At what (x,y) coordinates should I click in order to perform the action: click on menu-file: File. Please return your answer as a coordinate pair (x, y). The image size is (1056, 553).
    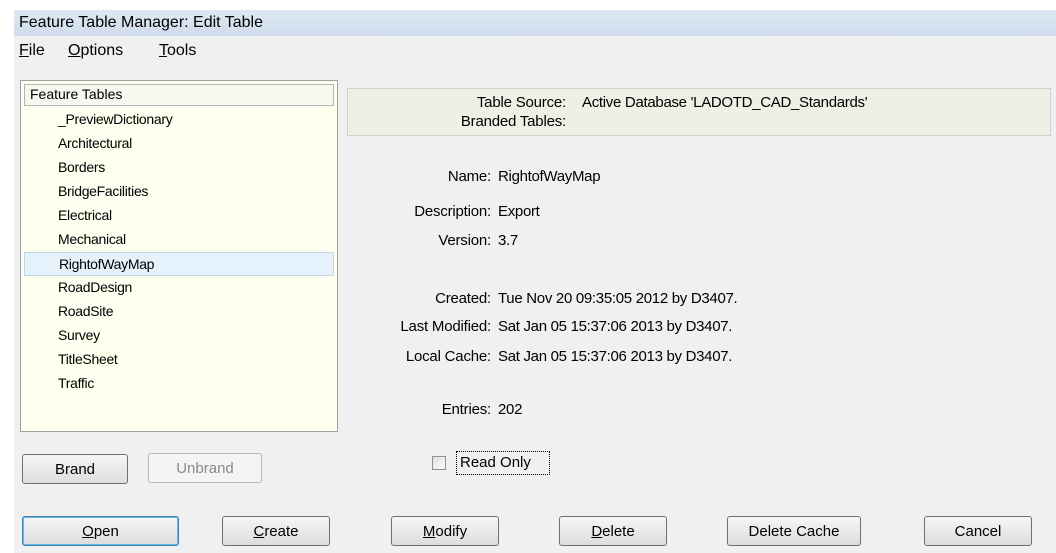
    Looking at the image, I should click on (32, 51).